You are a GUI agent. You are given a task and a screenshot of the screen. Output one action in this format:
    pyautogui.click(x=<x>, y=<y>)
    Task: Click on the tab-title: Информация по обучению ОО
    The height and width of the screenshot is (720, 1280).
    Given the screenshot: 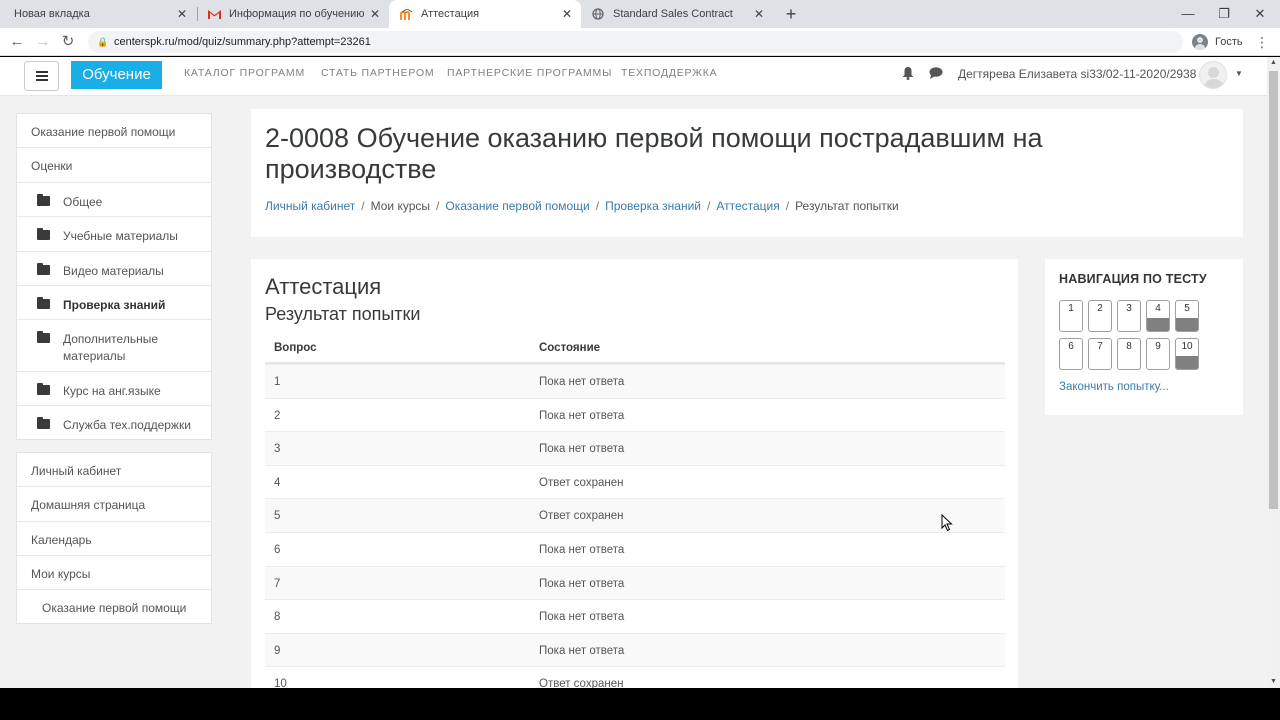 What is the action you would take?
    pyautogui.click(x=298, y=14)
    